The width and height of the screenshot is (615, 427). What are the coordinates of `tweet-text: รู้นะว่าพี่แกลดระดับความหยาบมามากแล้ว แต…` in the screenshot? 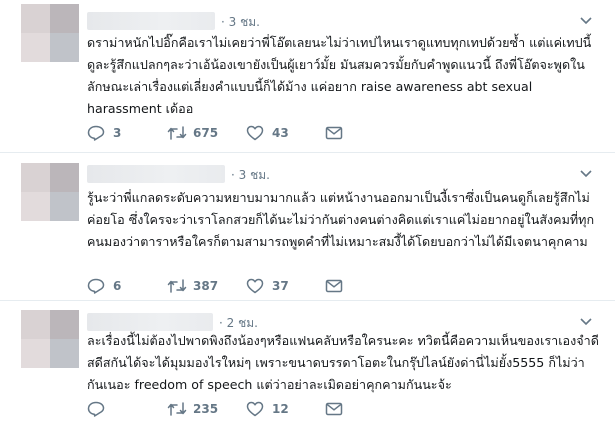 It's located at (341, 219).